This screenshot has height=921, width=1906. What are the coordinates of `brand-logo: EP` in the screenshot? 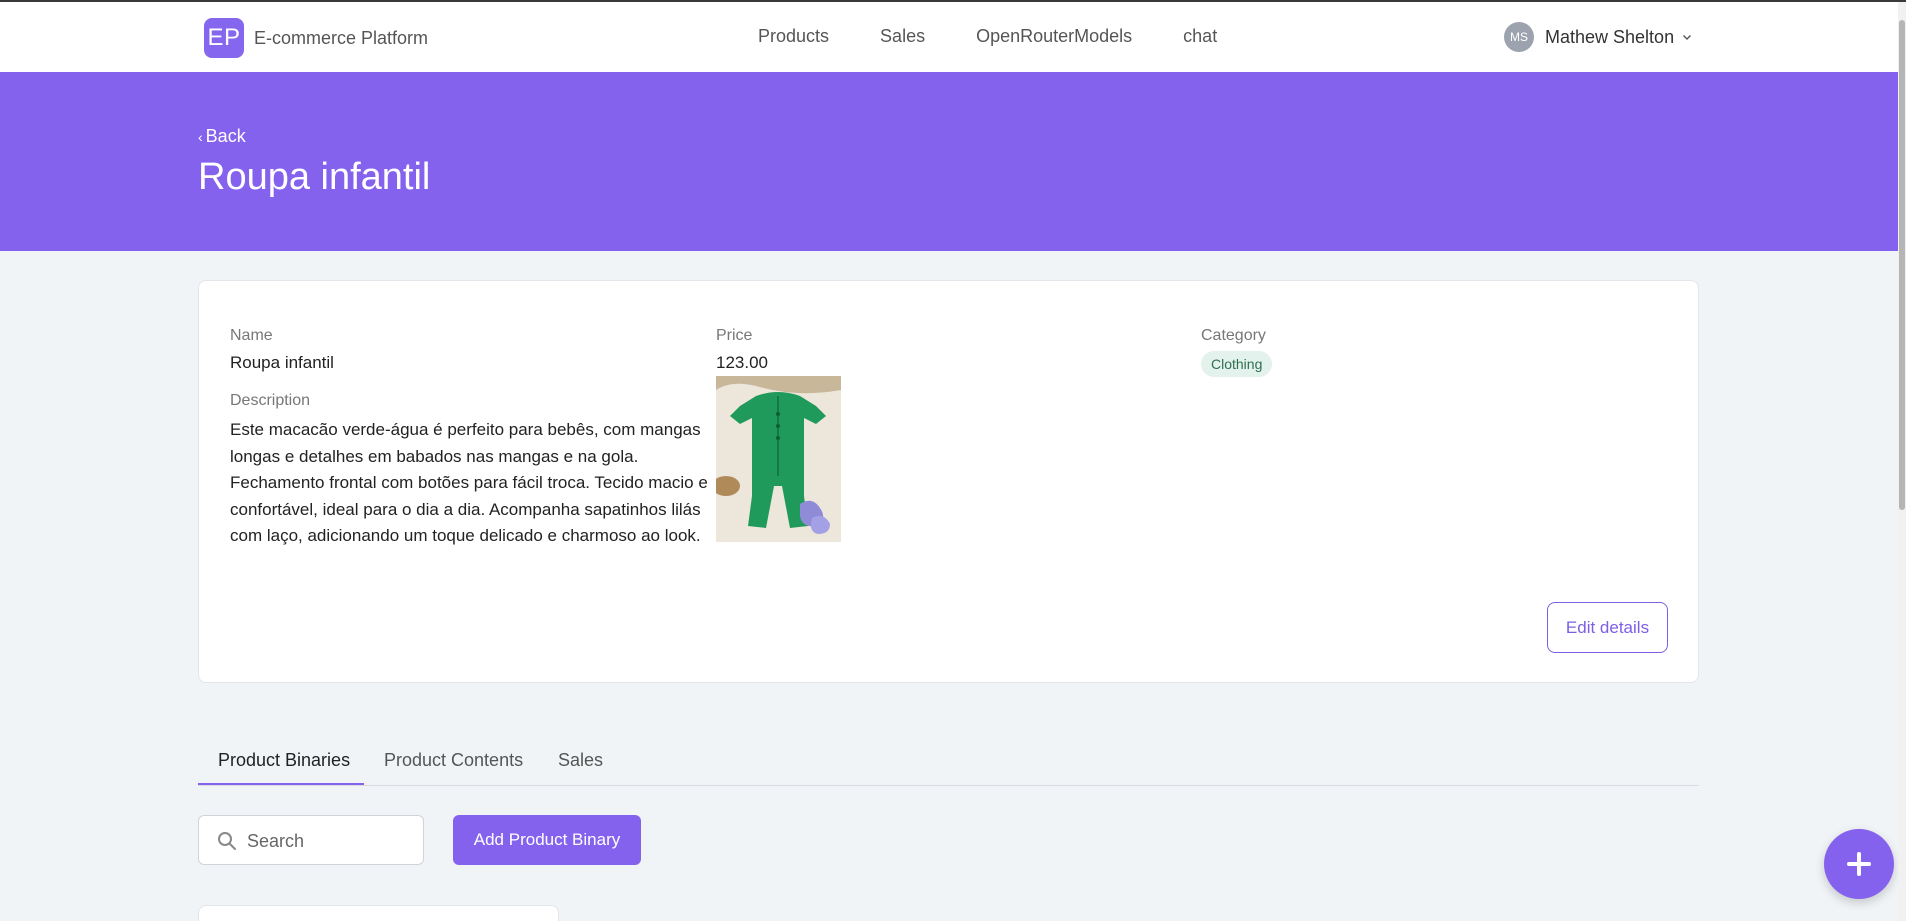 It's located at (224, 38).